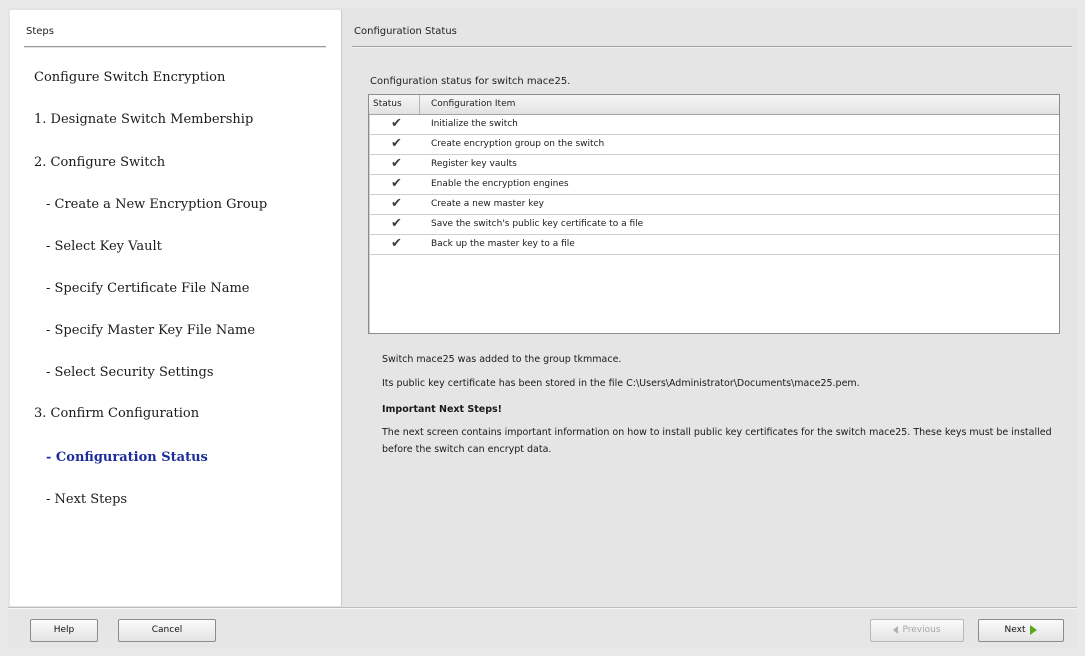 This screenshot has height=656, width=1085. I want to click on step-configure-switch-encryption: Configure Switch Encryption, so click(130, 77).